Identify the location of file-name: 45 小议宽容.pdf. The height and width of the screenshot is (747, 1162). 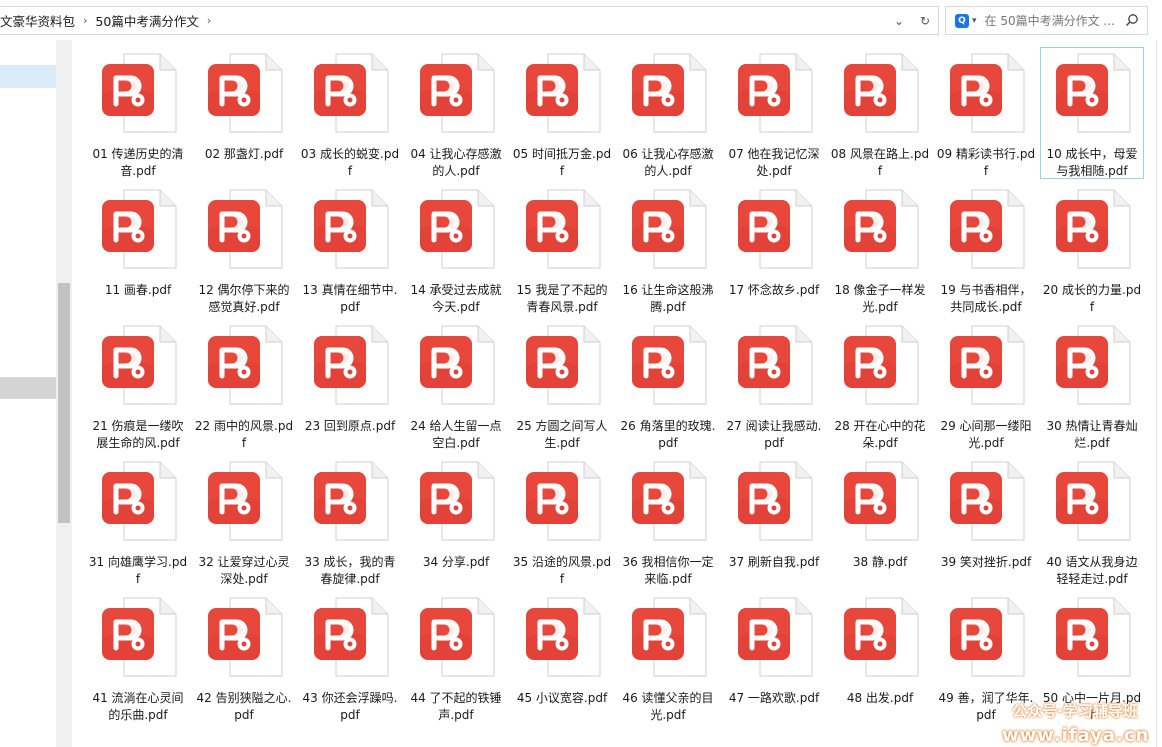
(562, 698).